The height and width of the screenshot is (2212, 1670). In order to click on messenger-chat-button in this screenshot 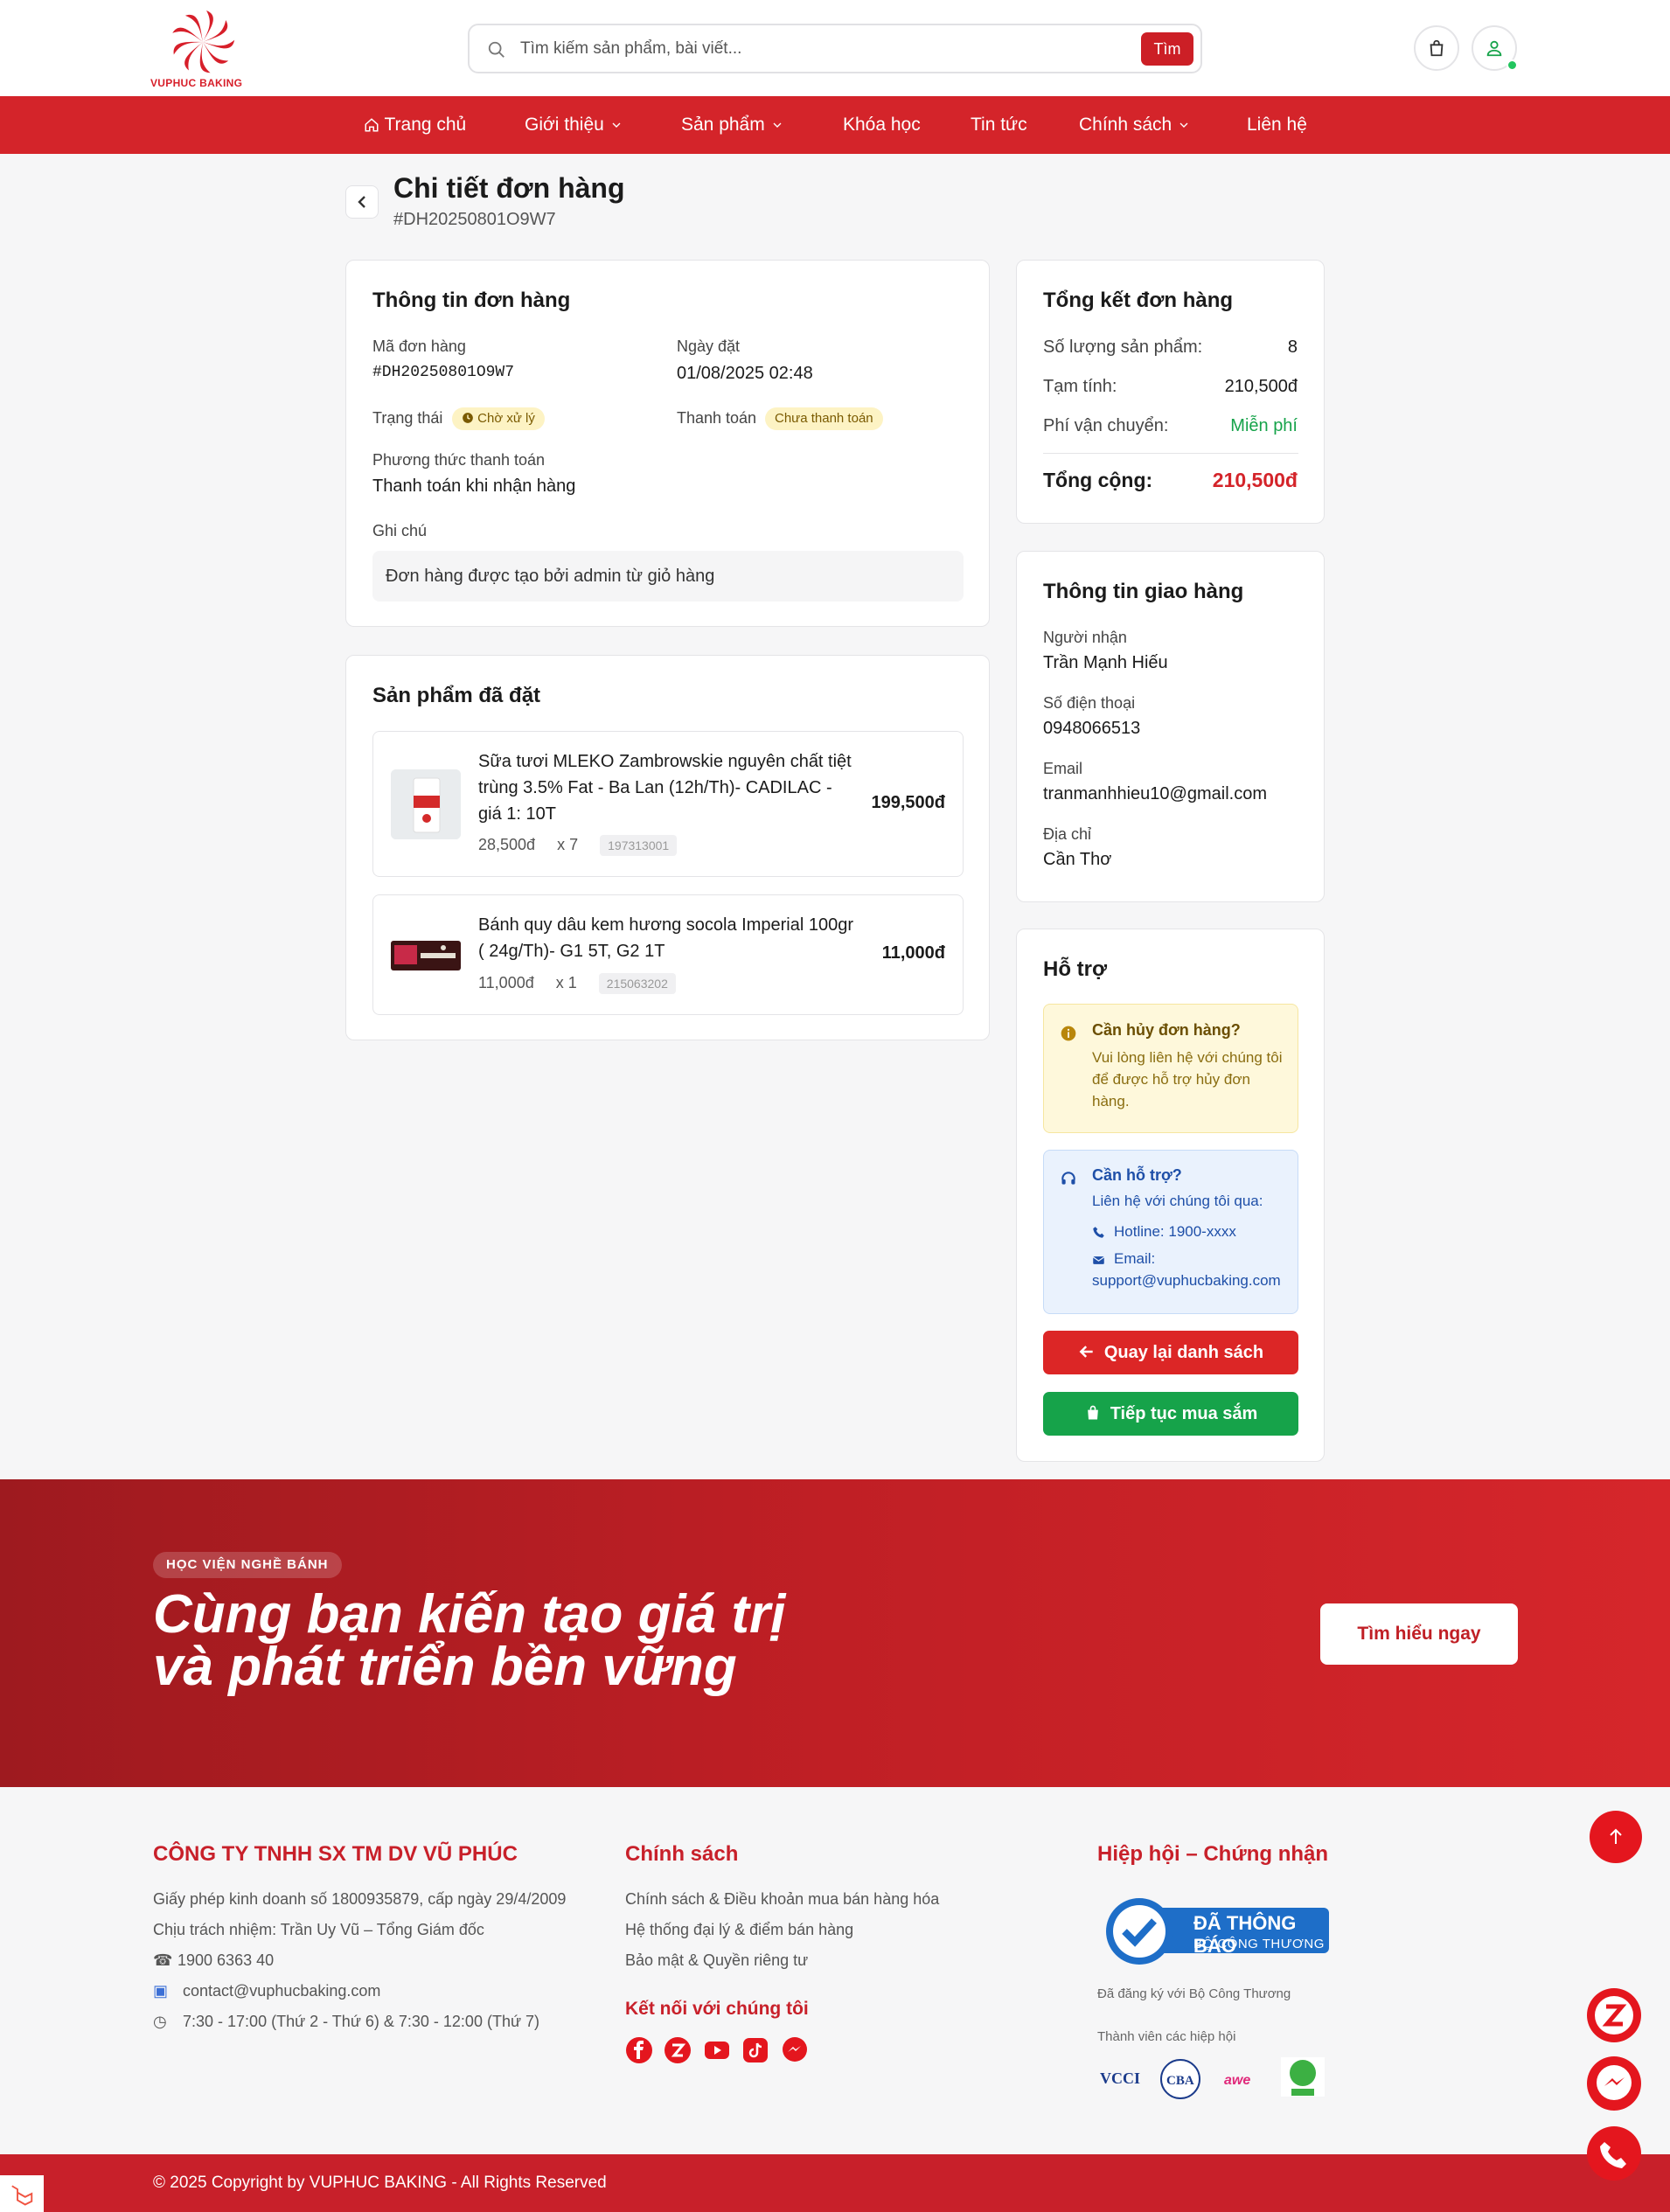, I will do `click(1614, 2083)`.